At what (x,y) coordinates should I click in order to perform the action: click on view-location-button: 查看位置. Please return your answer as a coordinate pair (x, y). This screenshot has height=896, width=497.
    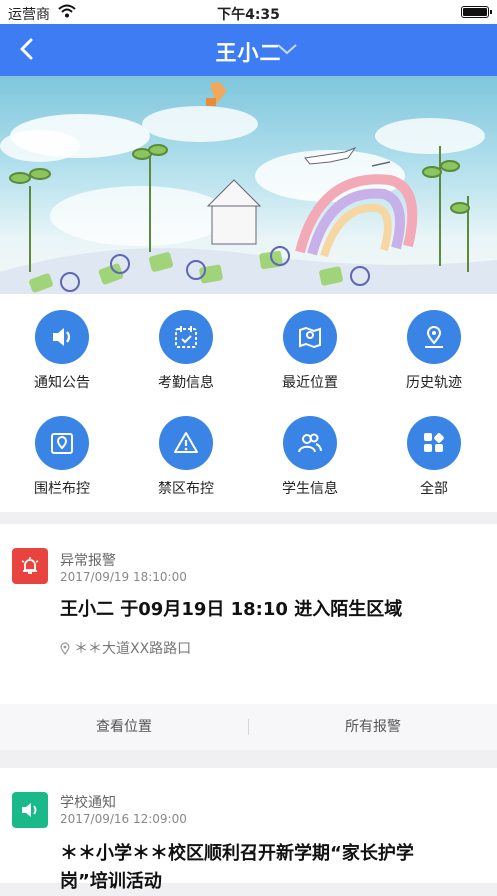
    Looking at the image, I should click on (124, 727).